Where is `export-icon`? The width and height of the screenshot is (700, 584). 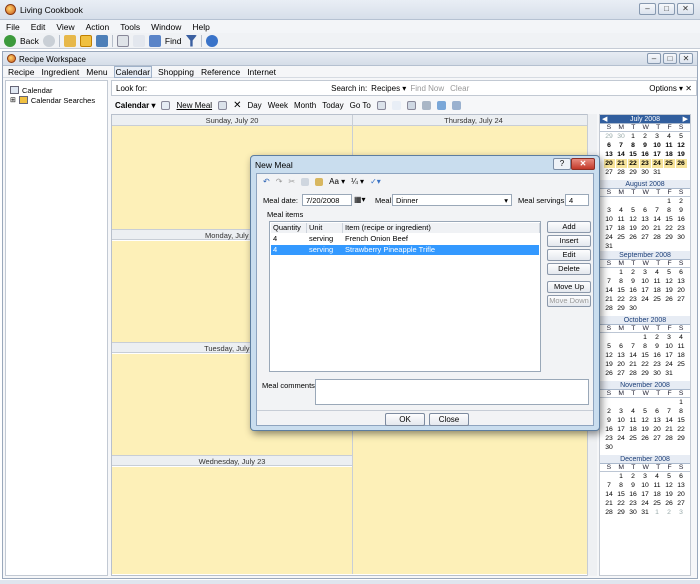
export-icon is located at coordinates (456, 105).